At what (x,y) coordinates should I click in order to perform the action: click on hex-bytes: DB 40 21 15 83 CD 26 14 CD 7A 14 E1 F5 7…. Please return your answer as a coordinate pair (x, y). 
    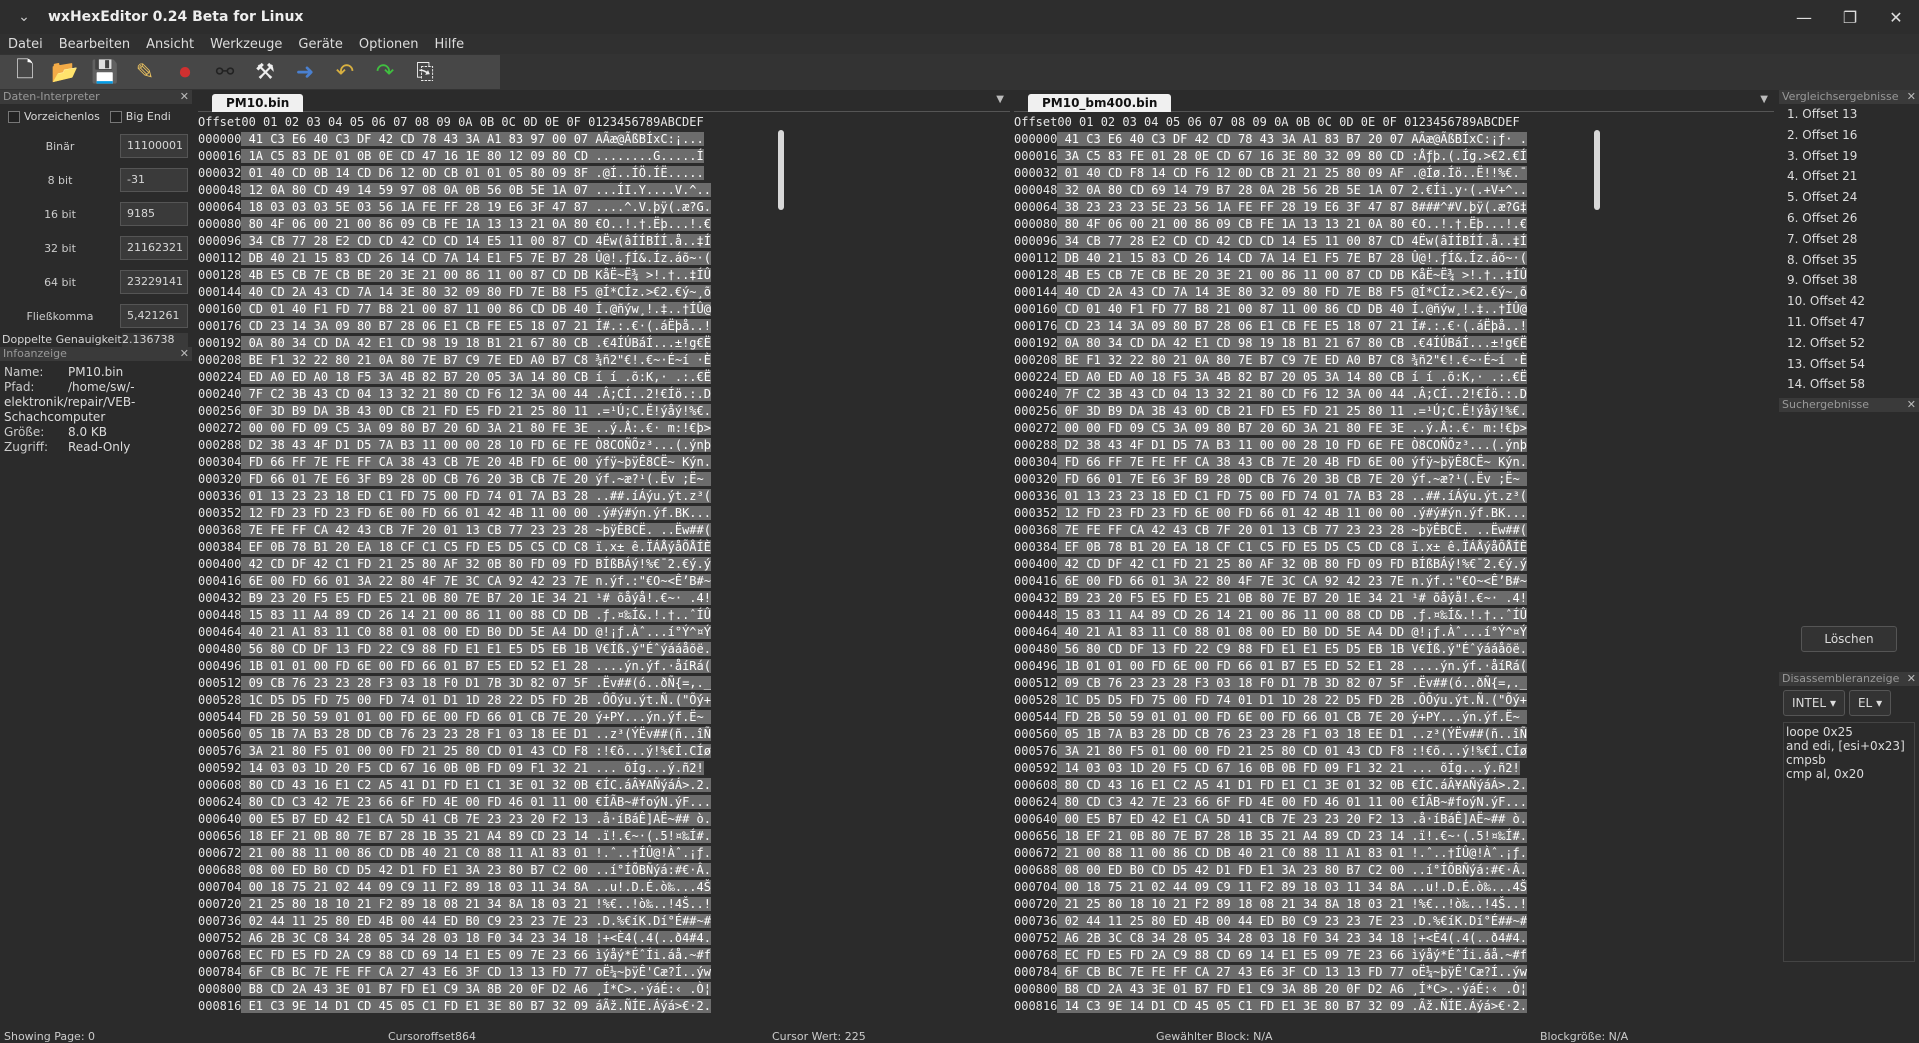
    Looking at the image, I should click on (418, 258).